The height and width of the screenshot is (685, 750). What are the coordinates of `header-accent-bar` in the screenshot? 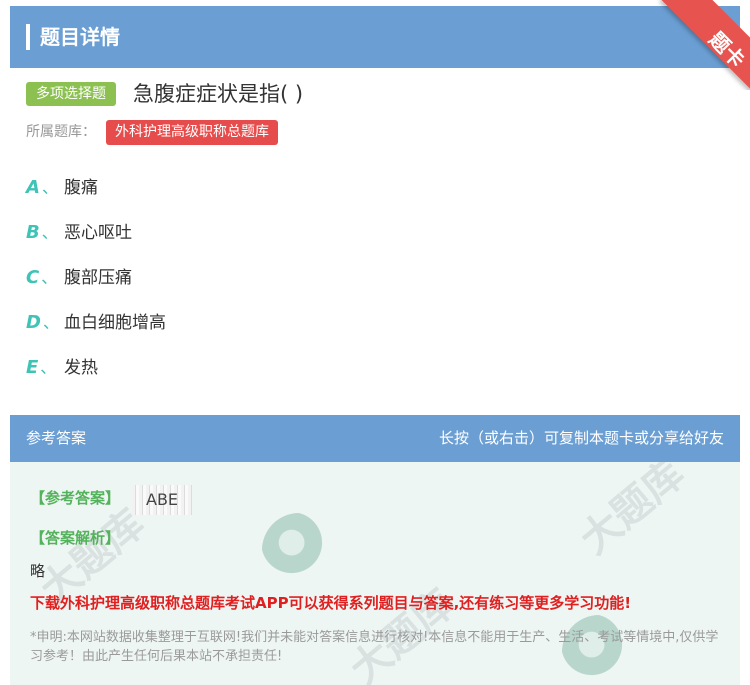 It's located at (28, 37).